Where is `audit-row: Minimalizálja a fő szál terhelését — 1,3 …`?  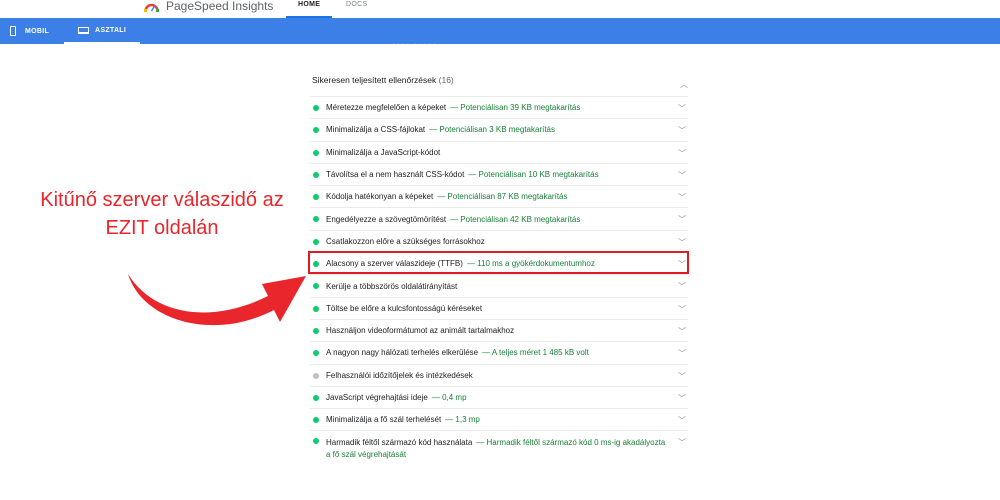 audit-row: Minimalizálja a fő szál terhelését — 1,3 … is located at coordinates (499, 419).